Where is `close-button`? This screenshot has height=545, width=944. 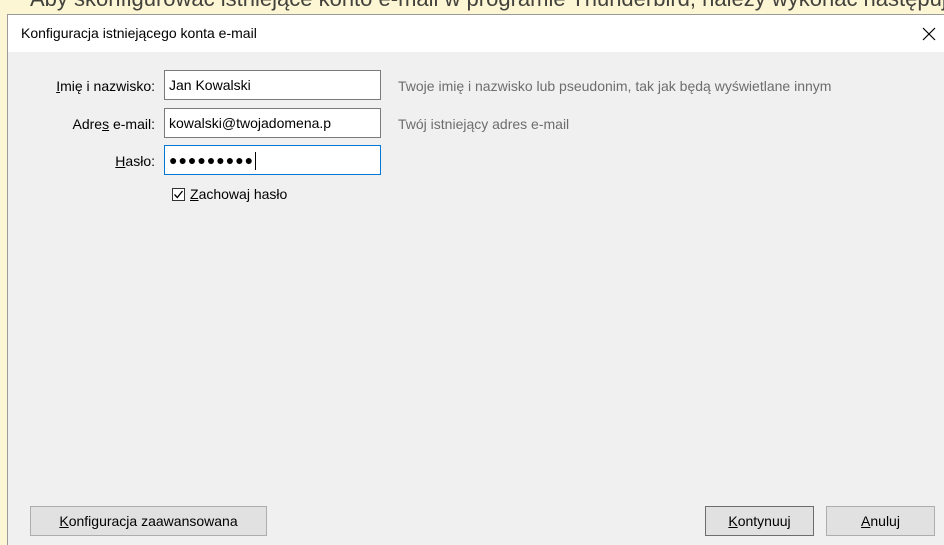 close-button is located at coordinates (929, 33).